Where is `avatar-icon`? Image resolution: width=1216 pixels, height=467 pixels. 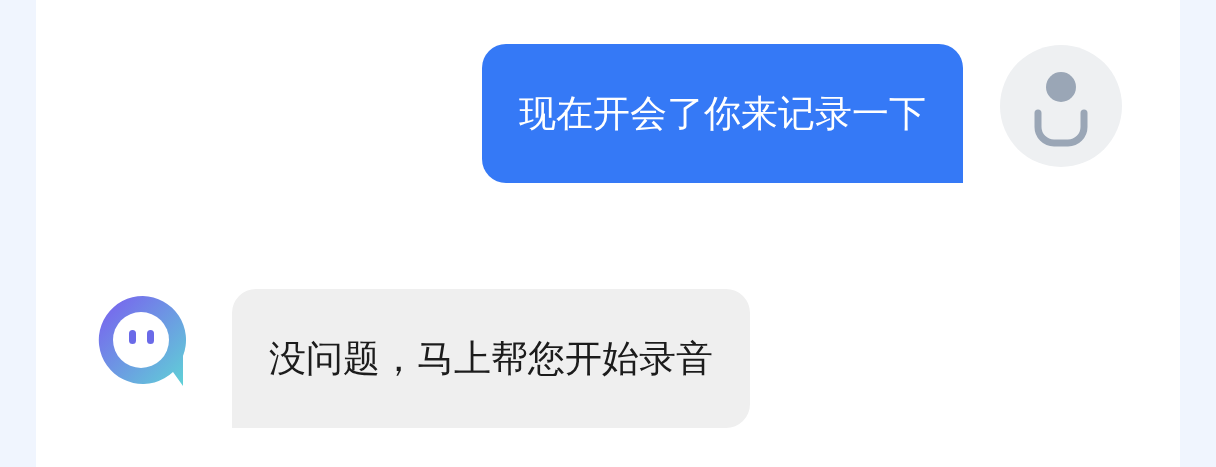
avatar-icon is located at coordinates (1061, 106).